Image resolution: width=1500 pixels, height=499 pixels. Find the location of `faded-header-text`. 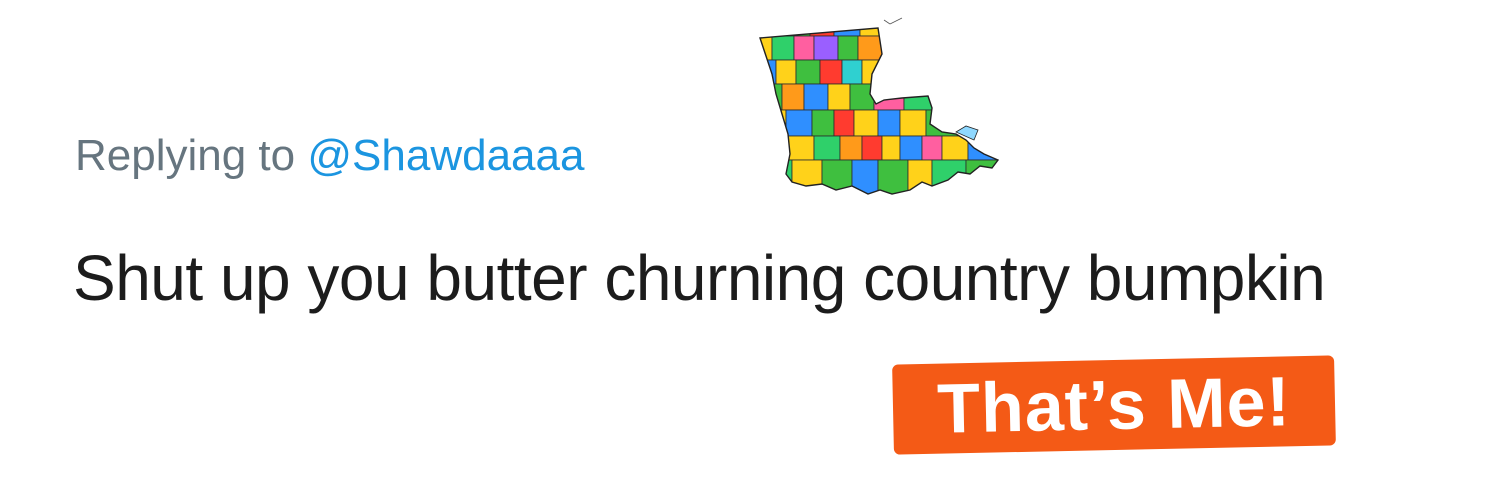

faded-header-text is located at coordinates (590, 35).